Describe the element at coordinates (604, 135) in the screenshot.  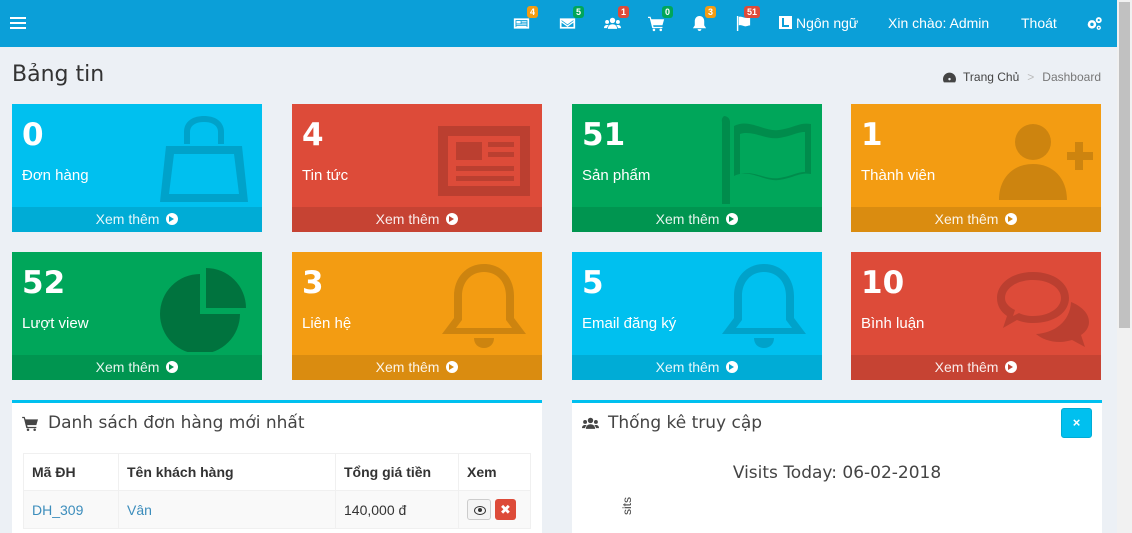
I see `stat-value: 51` at that location.